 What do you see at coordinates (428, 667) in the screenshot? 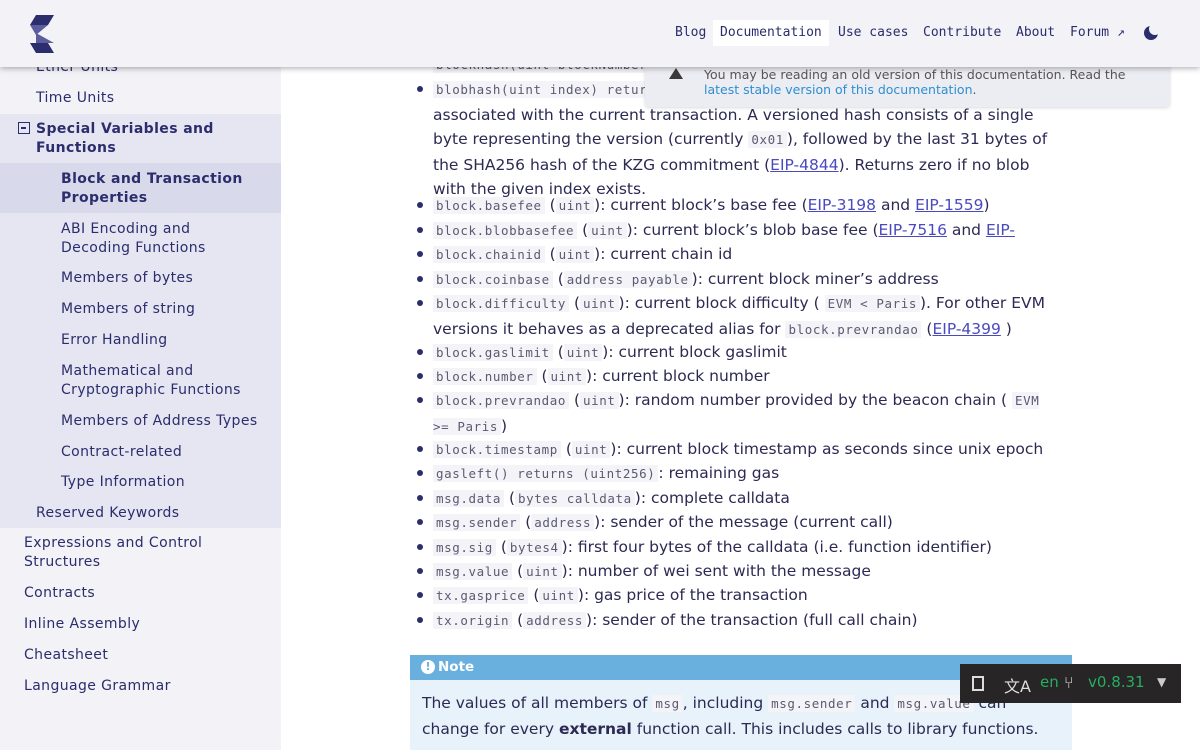
I see `info-icon: !` at bounding box center [428, 667].